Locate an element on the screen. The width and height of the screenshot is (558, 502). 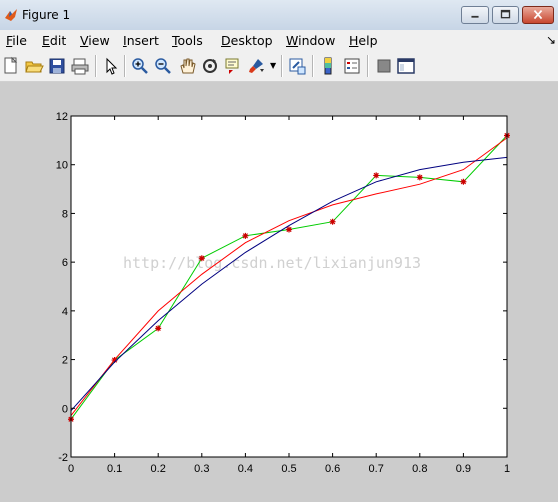
zoom-out-button is located at coordinates (163, 66).